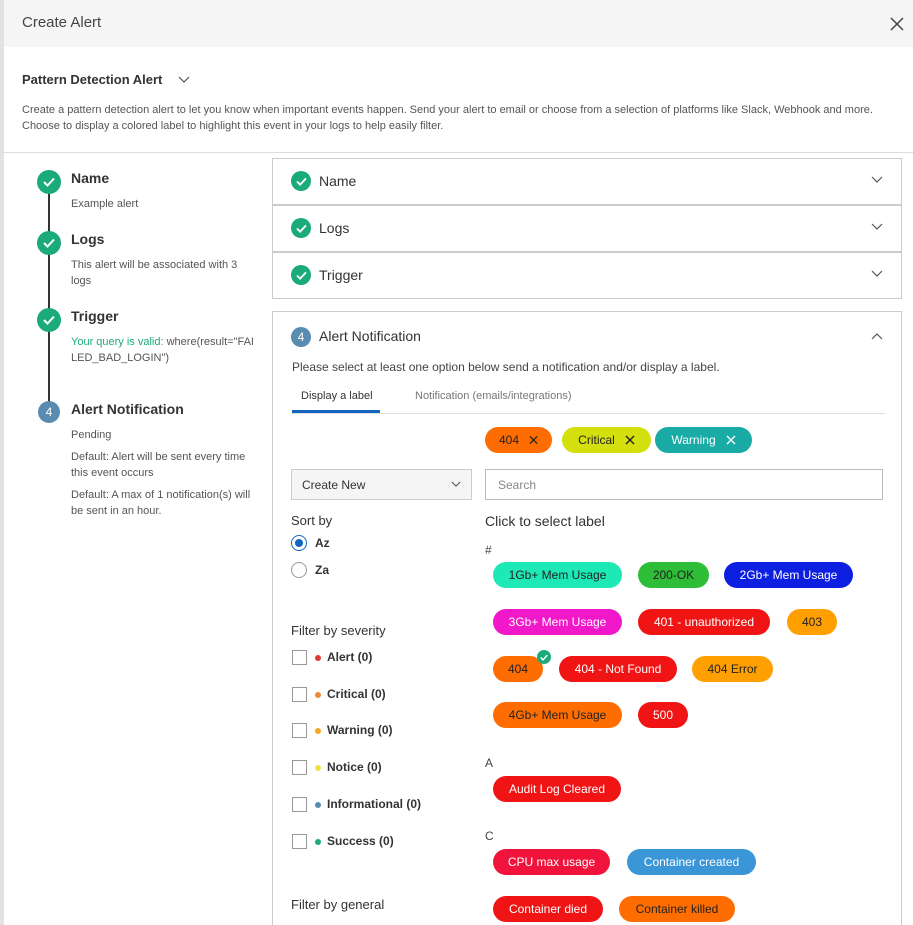  Describe the element at coordinates (334, 228) in the screenshot. I see `panel-logs-title: Logs` at that location.